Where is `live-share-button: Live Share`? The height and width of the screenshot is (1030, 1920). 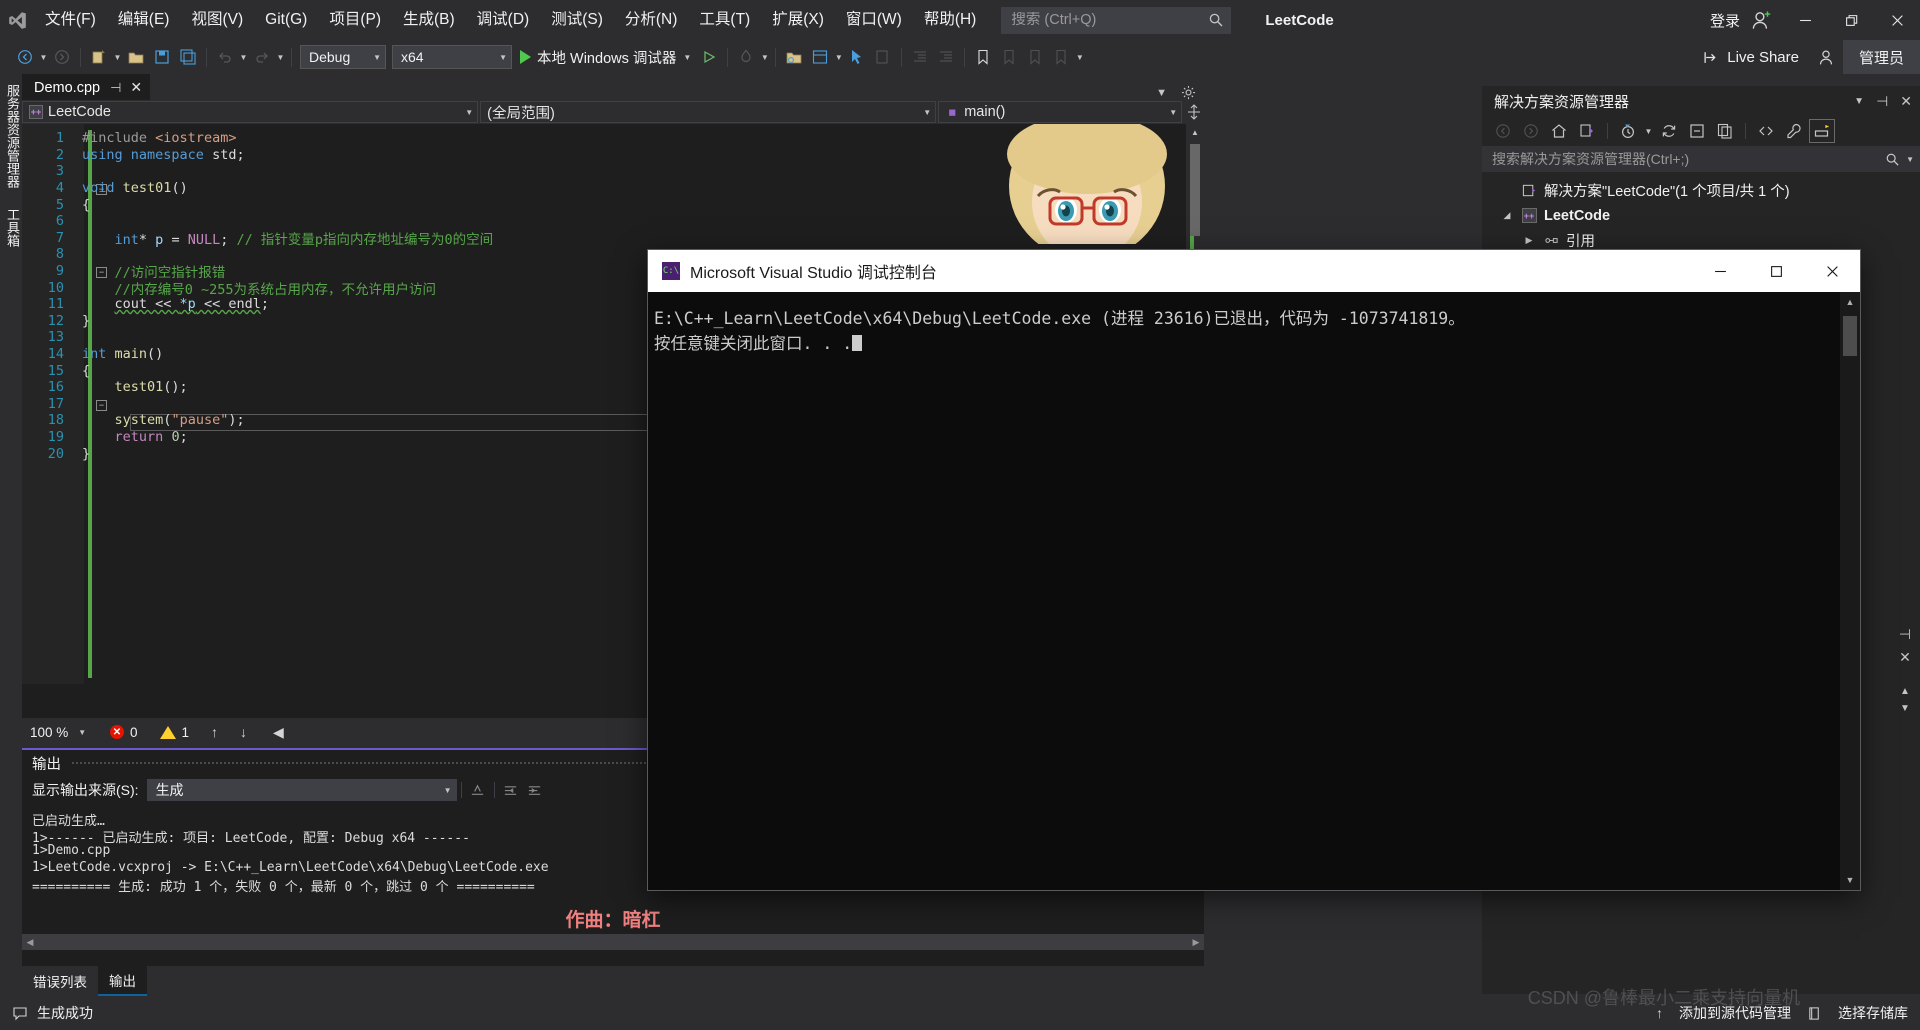 live-share-button: Live Share is located at coordinates (1773, 57).